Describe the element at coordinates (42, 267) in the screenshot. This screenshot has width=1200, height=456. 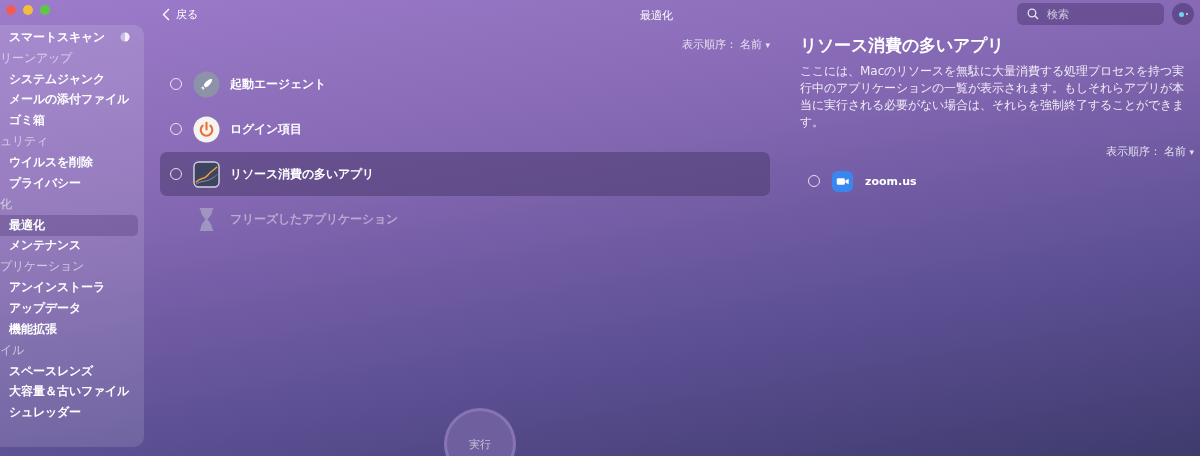
I see `sidebar-section-header: プリケーション` at that location.